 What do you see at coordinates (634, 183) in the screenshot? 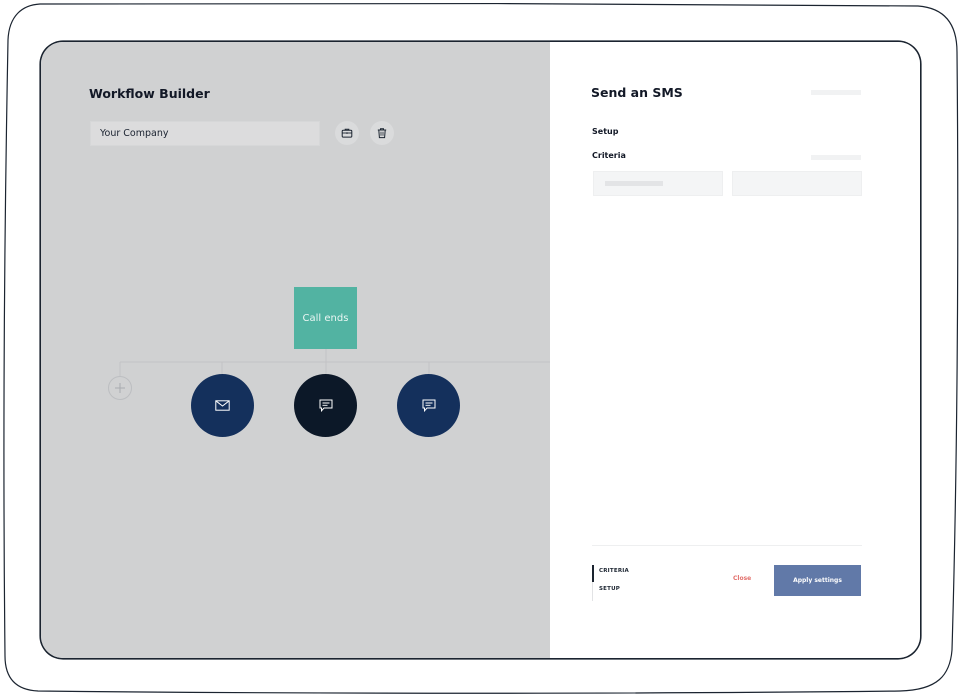
I see `field-placeholder-bar` at bounding box center [634, 183].